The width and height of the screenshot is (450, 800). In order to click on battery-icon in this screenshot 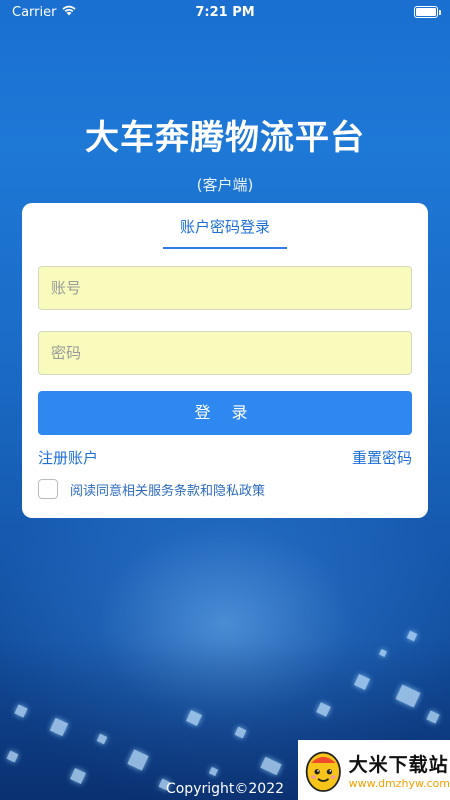, I will do `click(427, 12)`.